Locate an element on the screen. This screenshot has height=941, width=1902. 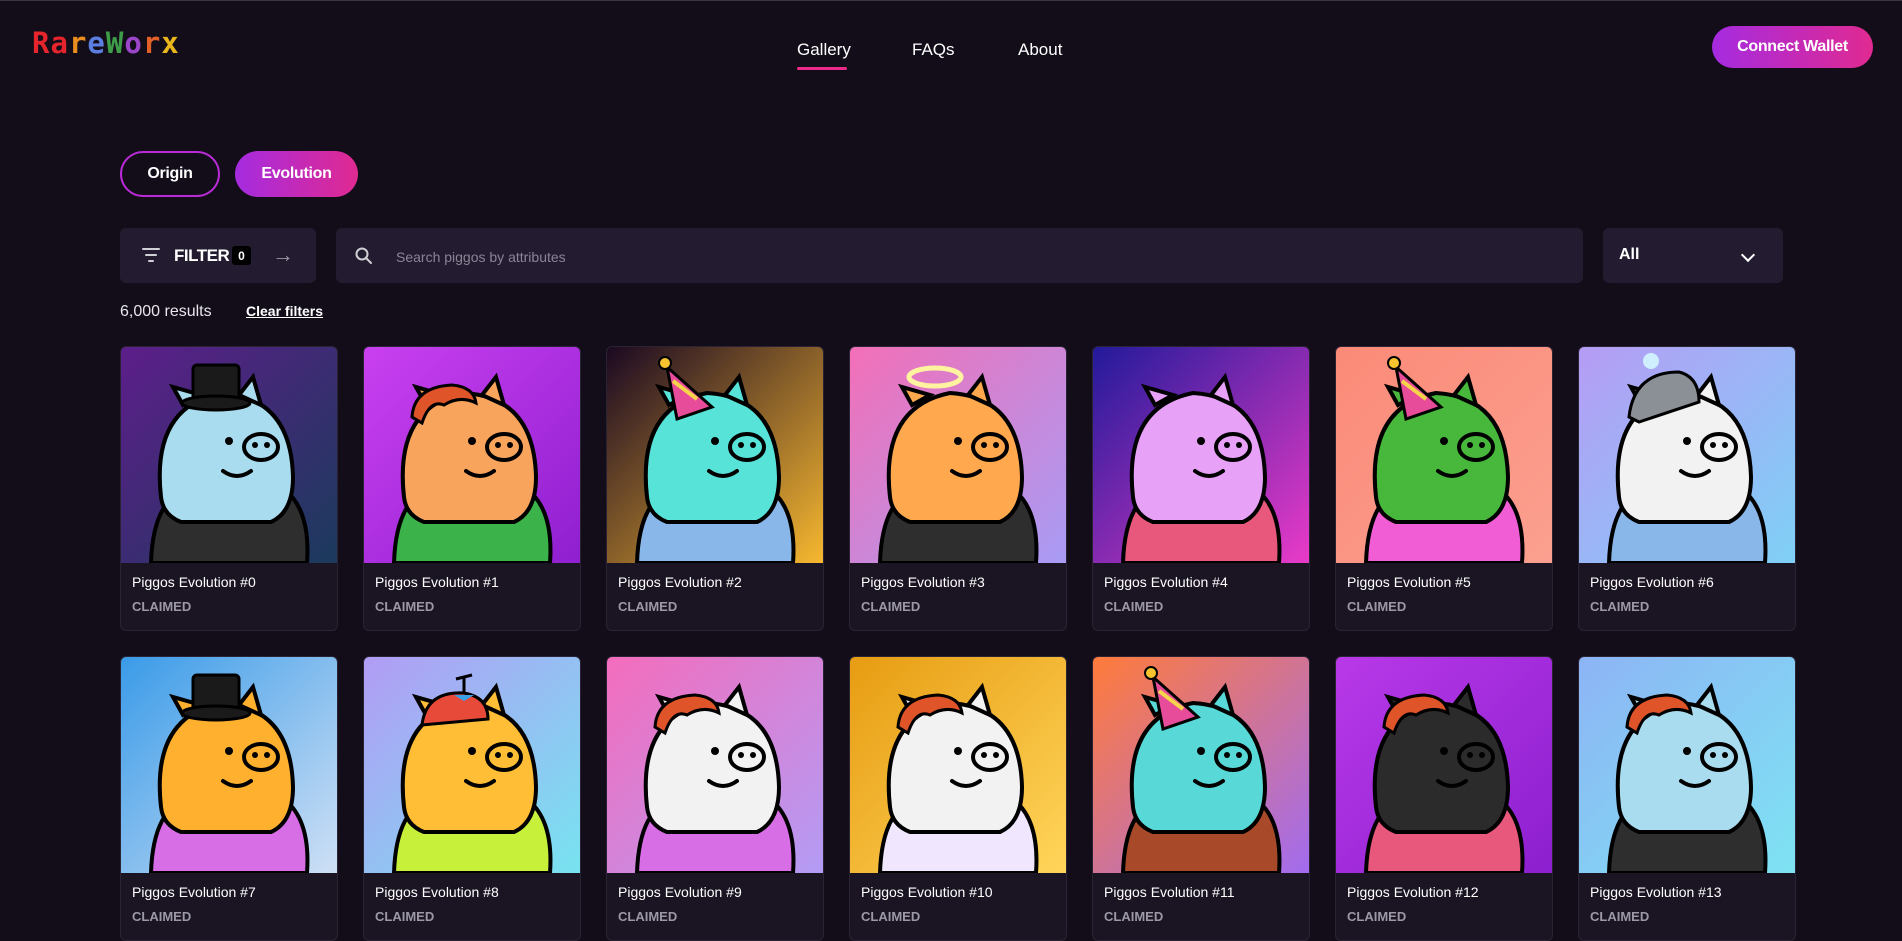
nft-card: Piggos Evolution #13 CLAIMED is located at coordinates (1687, 798).